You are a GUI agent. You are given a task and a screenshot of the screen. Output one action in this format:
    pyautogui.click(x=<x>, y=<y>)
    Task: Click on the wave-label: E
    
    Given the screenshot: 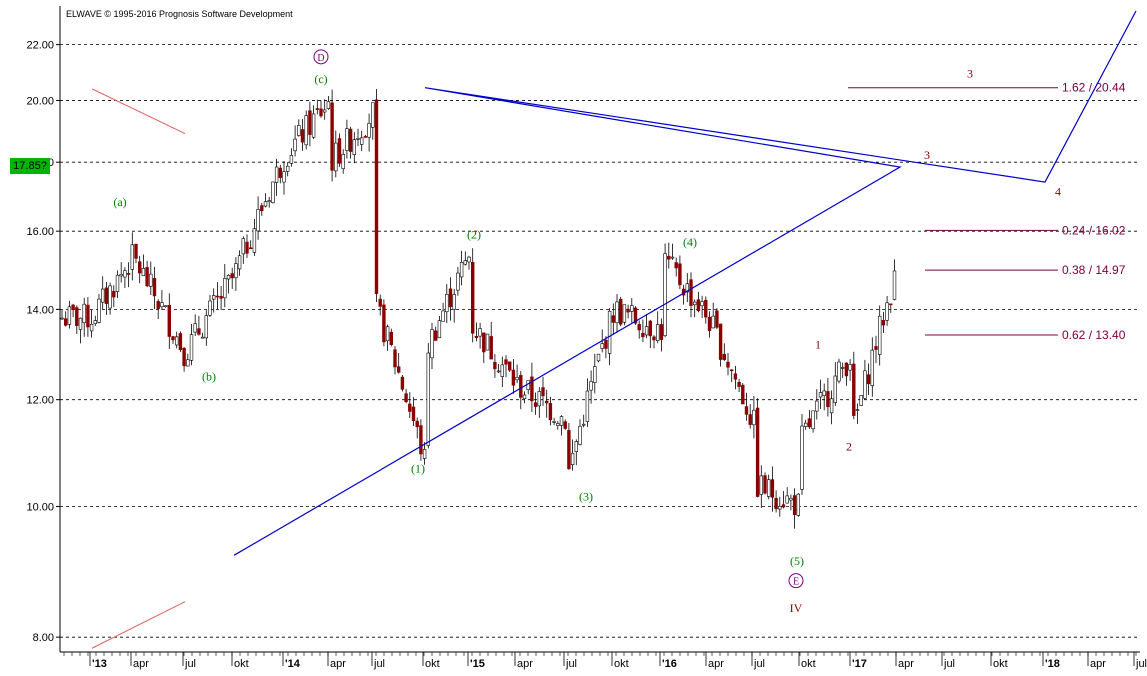 What is the action you would take?
    pyautogui.click(x=796, y=582)
    